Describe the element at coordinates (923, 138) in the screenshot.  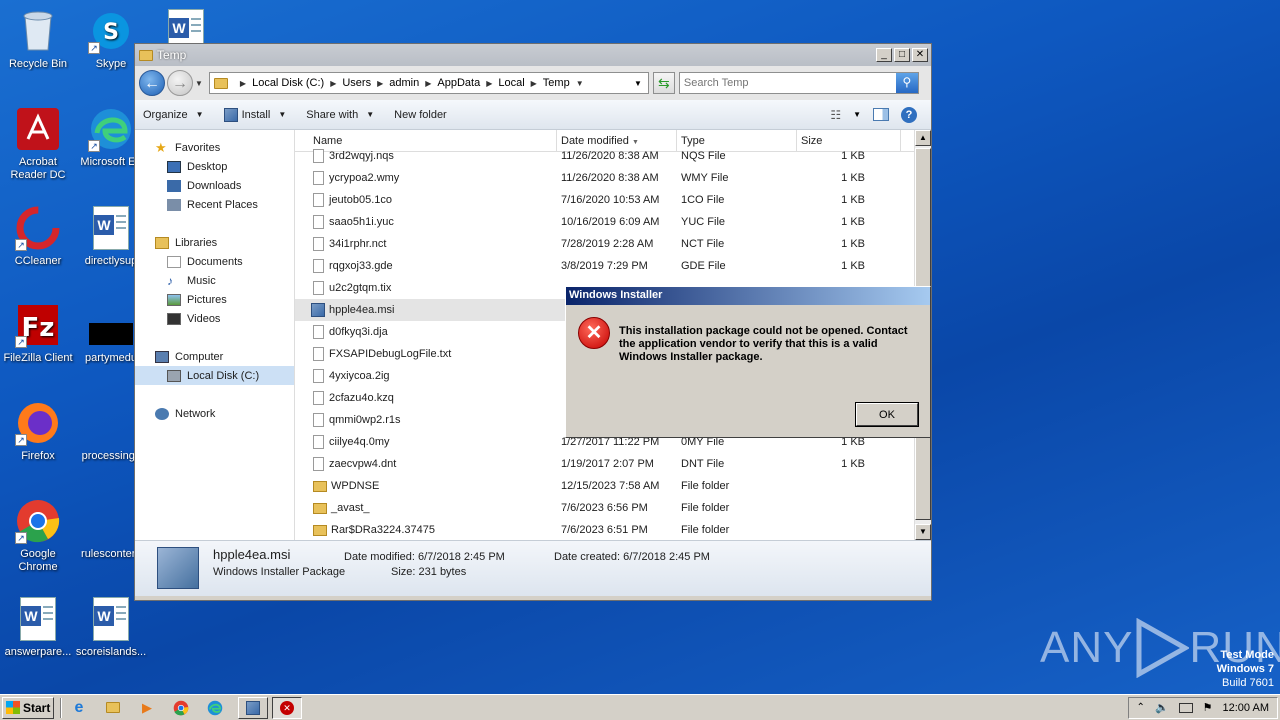
I see `scroll-up-button: ▲` at that location.